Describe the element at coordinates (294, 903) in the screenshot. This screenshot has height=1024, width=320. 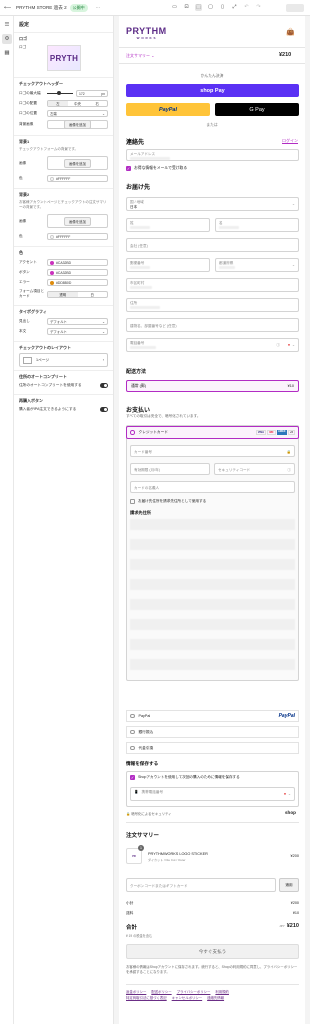
I see `subtotal-value: ¥200` at that location.